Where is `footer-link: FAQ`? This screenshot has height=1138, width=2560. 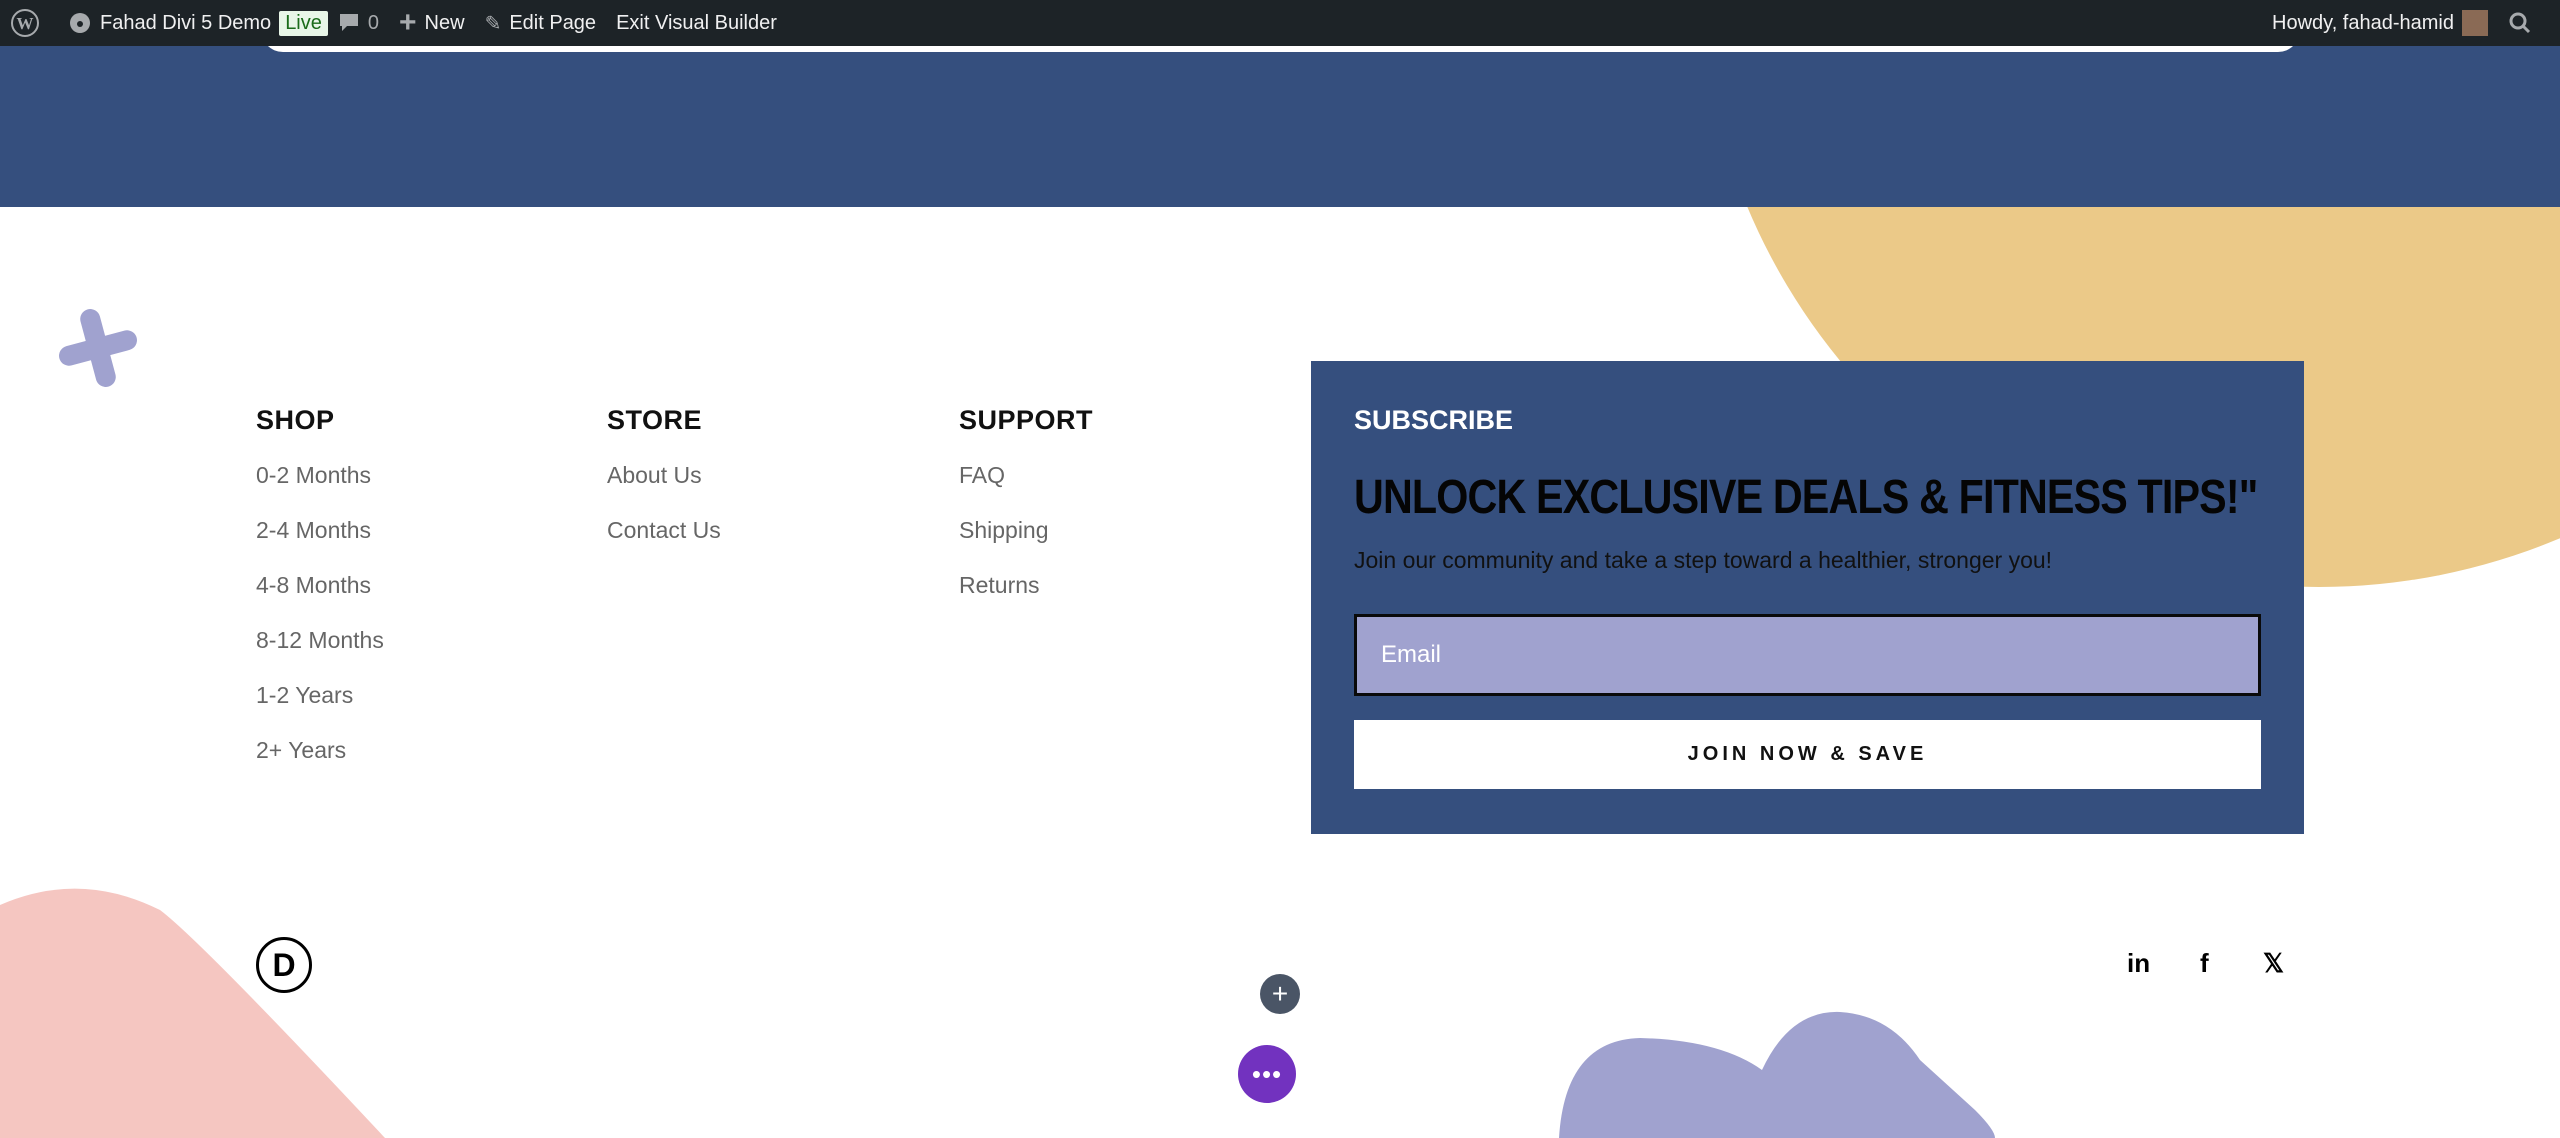 footer-link: FAQ is located at coordinates (1026, 487).